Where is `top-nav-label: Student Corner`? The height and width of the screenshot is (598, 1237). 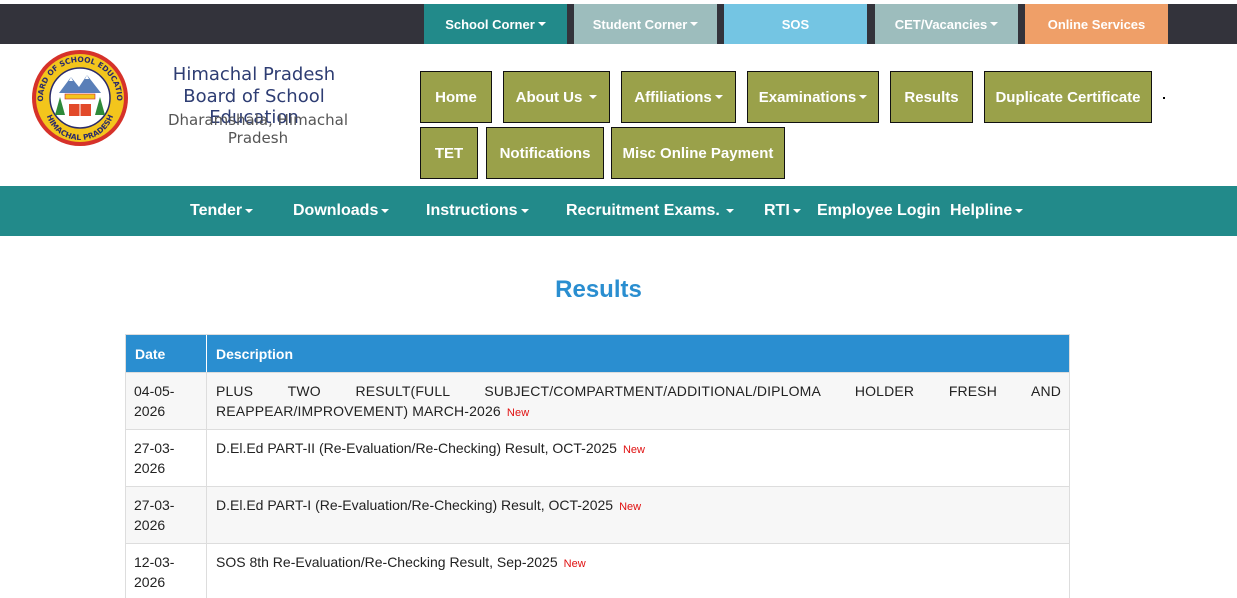
top-nav-label: Student Corner is located at coordinates (640, 24).